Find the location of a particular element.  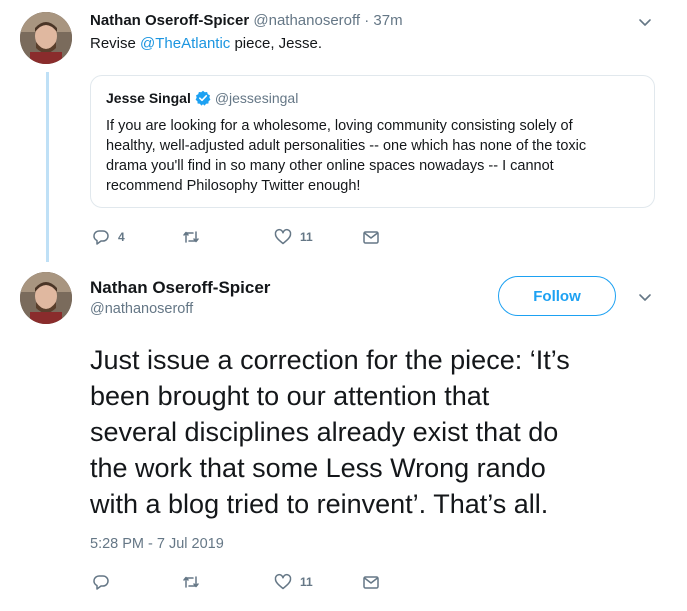

quoted-text-line: recommend Philosophy Twitter enough! is located at coordinates (233, 186).